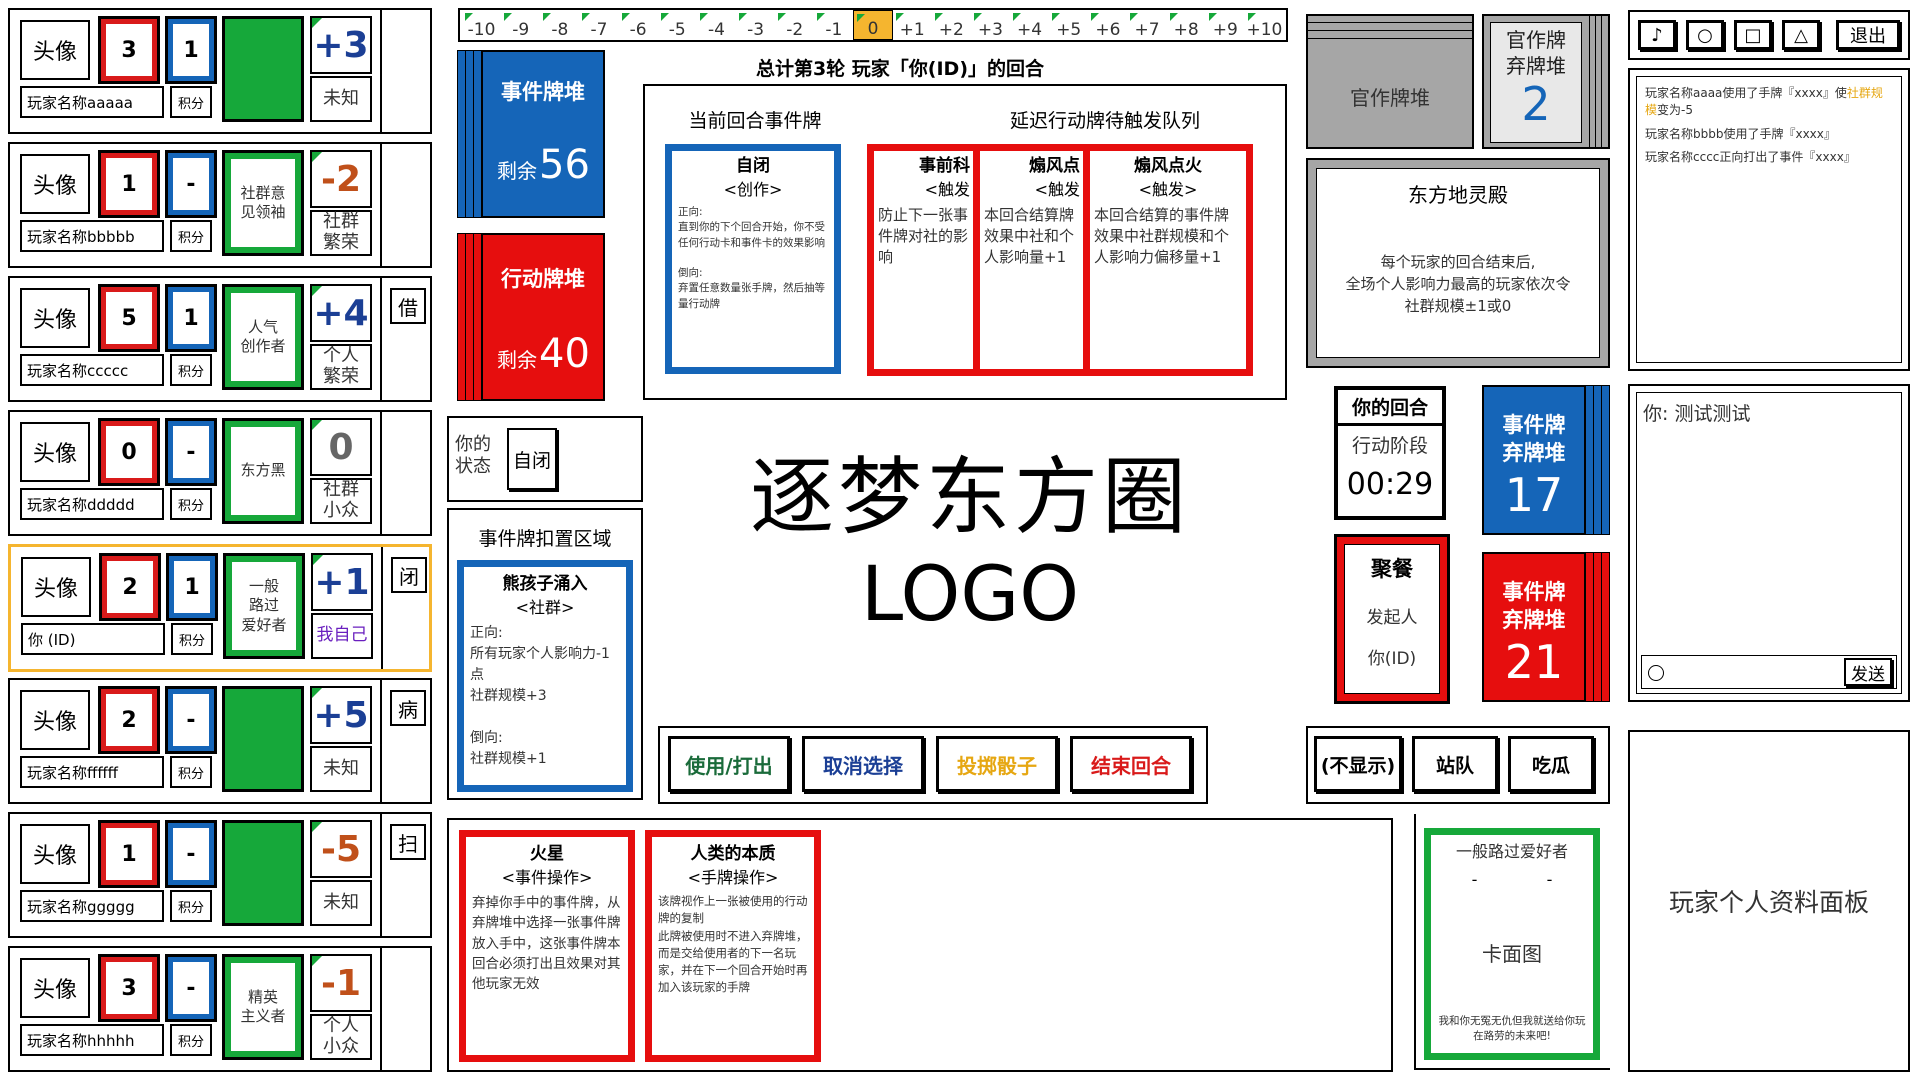 This screenshot has height=1080, width=1920. I want to click on delay-card-name: 煽风点, so click(1054, 166).